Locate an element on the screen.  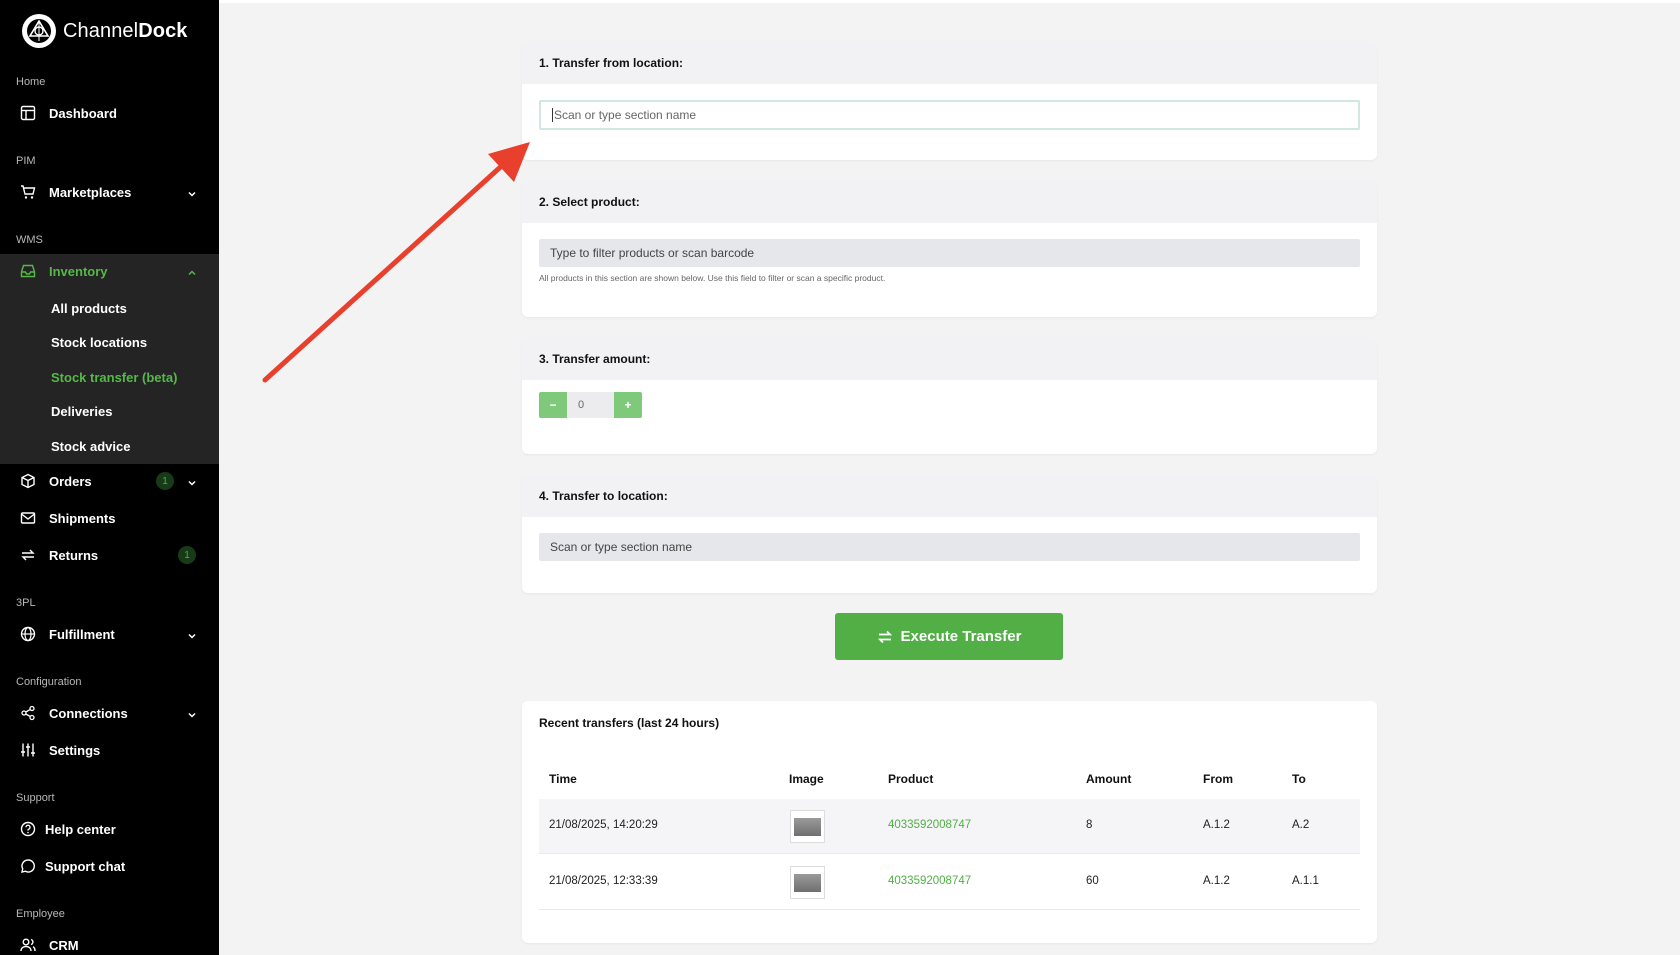
sidebar-item-connections: Connections is located at coordinates (109, 713).